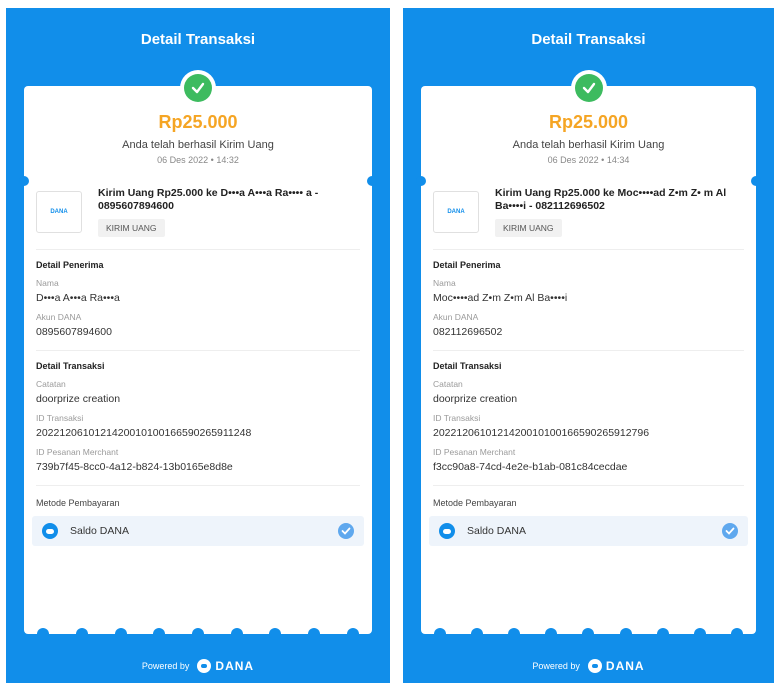  I want to click on merchant-id: f3cc90a8-74cd-4e2e-b1ab-081c84cecdae, so click(530, 467).